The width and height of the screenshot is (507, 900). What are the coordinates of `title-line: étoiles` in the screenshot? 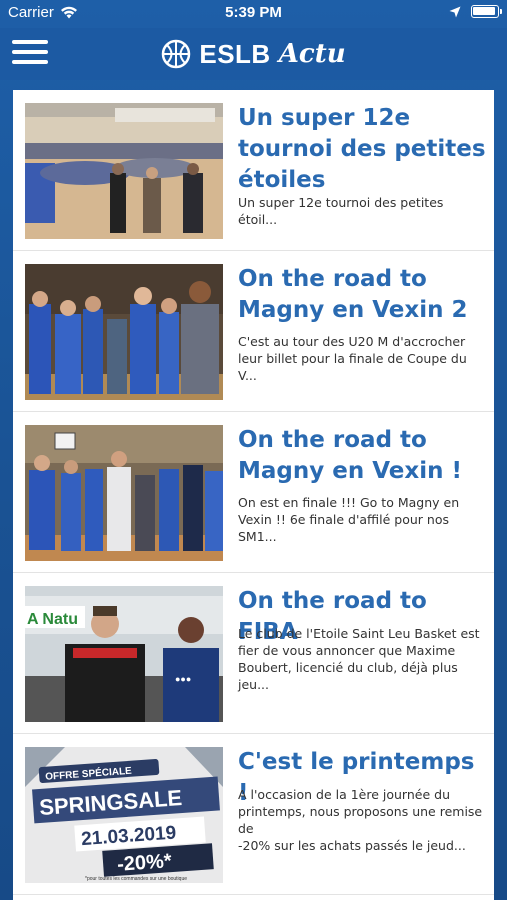 It's located at (282, 180).